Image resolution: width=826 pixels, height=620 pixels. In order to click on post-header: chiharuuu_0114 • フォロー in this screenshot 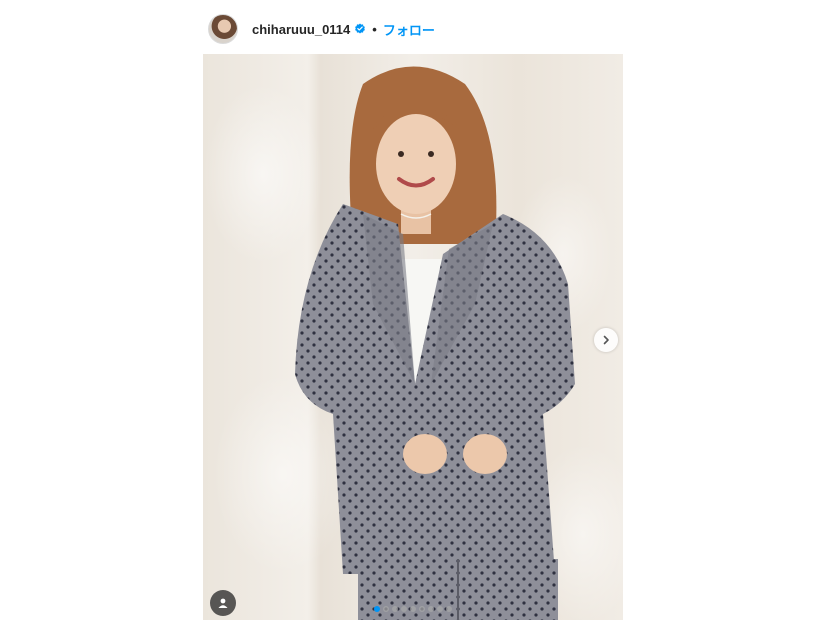, I will do `click(321, 29)`.